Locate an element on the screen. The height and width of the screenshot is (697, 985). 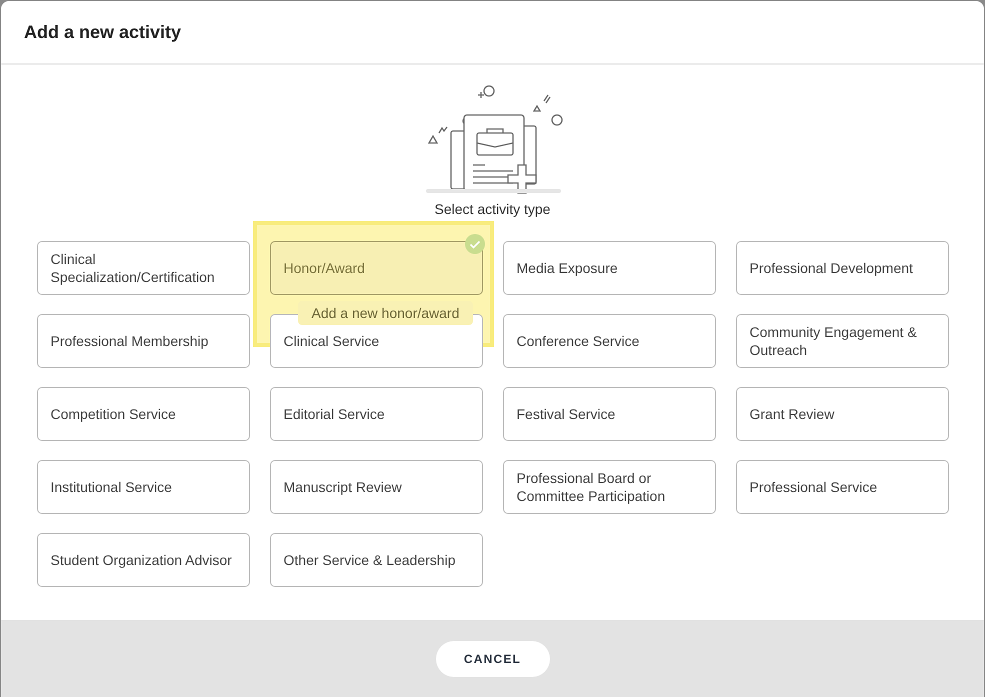
activity-type-option: Competition Service is located at coordinates (143, 414).